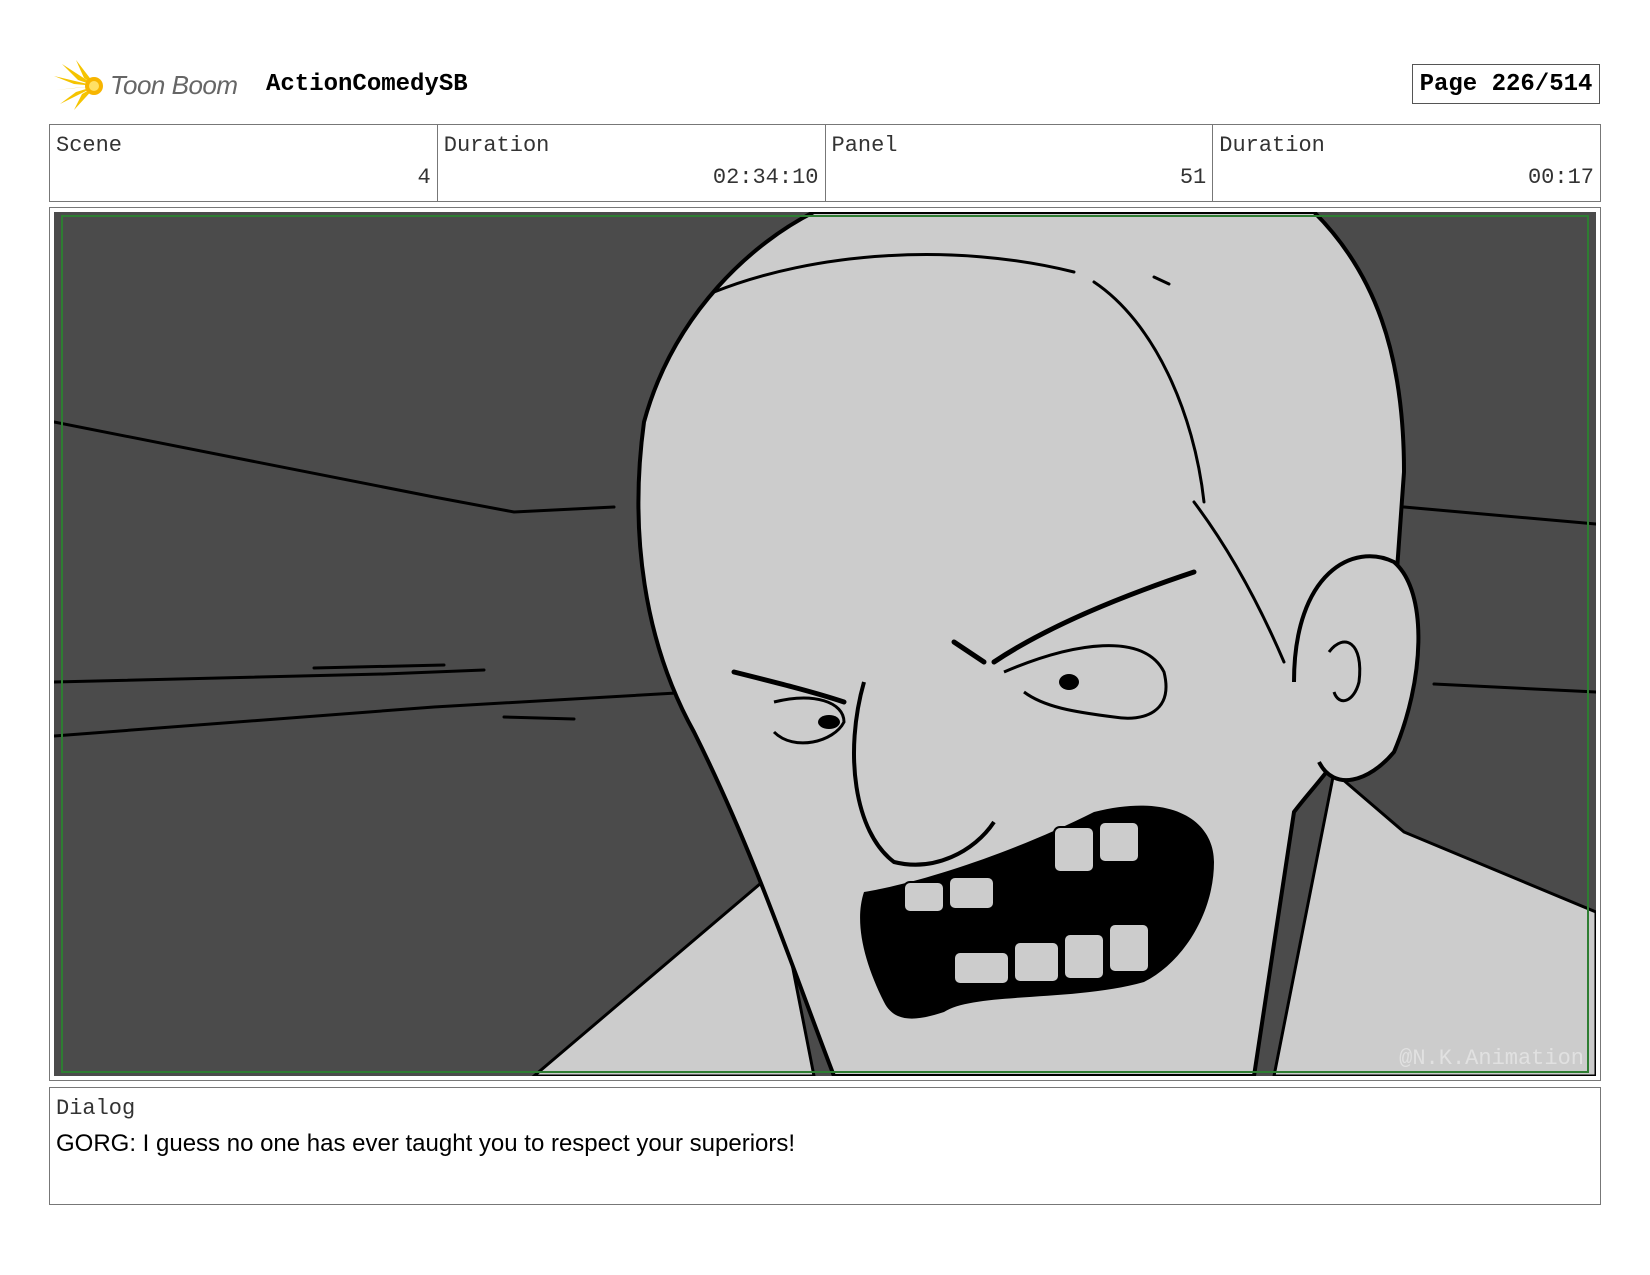 Image resolution: width=1650 pixels, height=1275 pixels. Describe the element at coordinates (1272, 145) in the screenshot. I see `panel-duration-label: Duration` at that location.